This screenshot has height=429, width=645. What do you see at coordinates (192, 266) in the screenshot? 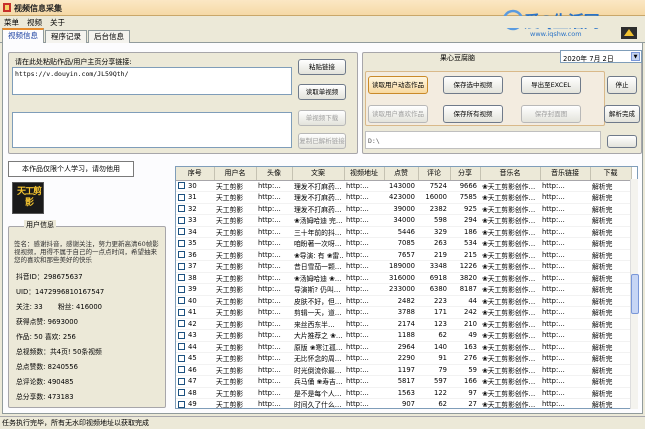
I see `row-index: 37` at bounding box center [192, 266].